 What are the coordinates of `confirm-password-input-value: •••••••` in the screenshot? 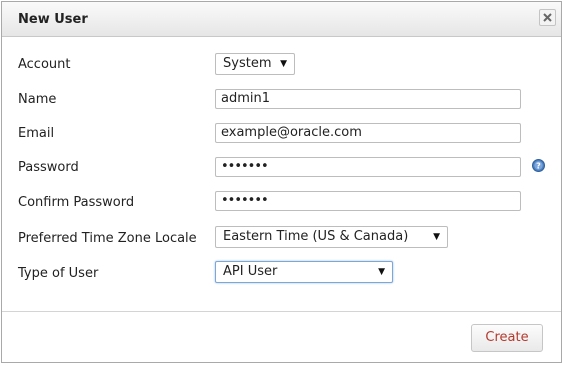 It's located at (245, 200).